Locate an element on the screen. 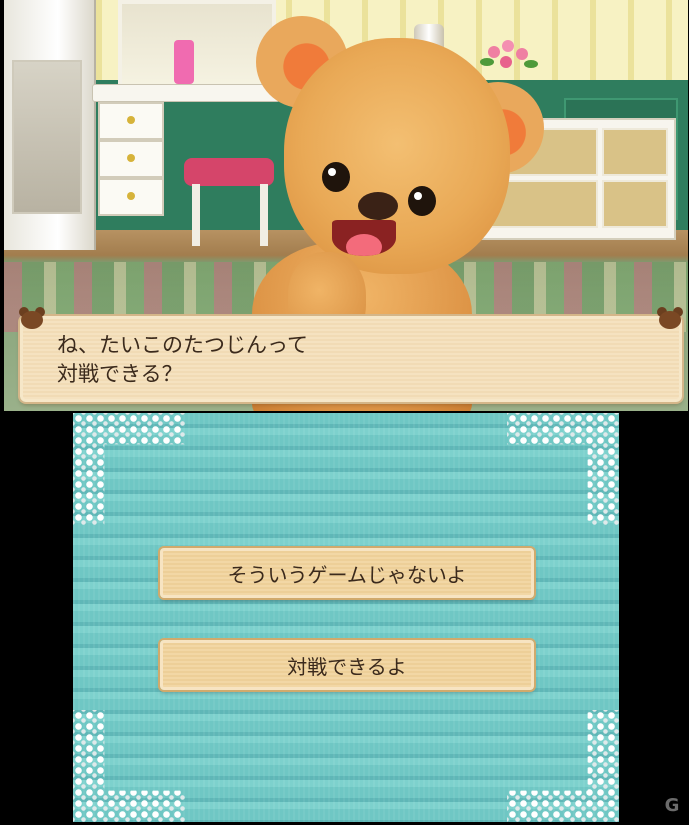 This screenshot has height=825, width=689. stool-leg is located at coordinates (196, 215).